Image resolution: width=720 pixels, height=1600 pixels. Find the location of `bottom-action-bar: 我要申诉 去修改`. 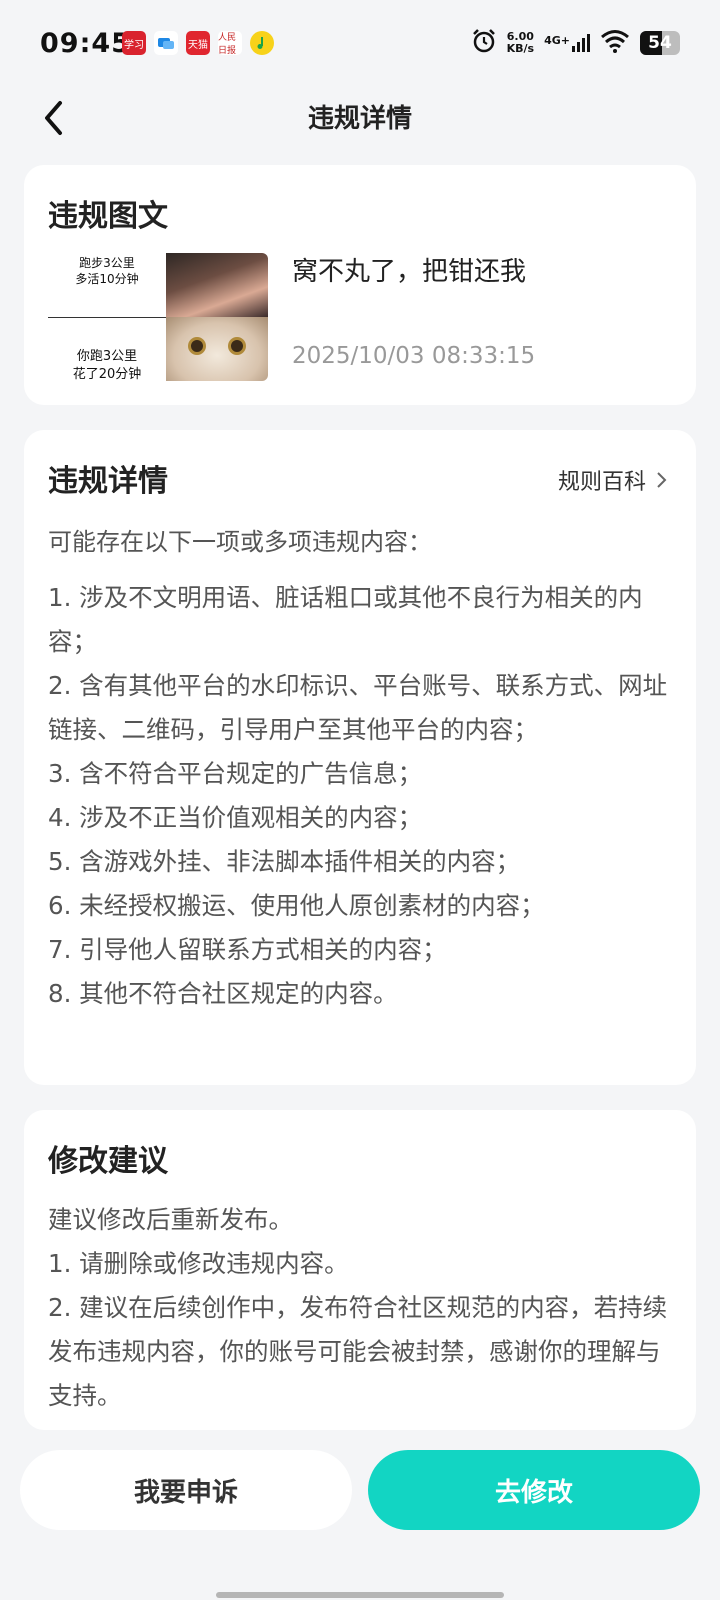

bottom-action-bar: 我要申诉 去修改 is located at coordinates (360, 1515).